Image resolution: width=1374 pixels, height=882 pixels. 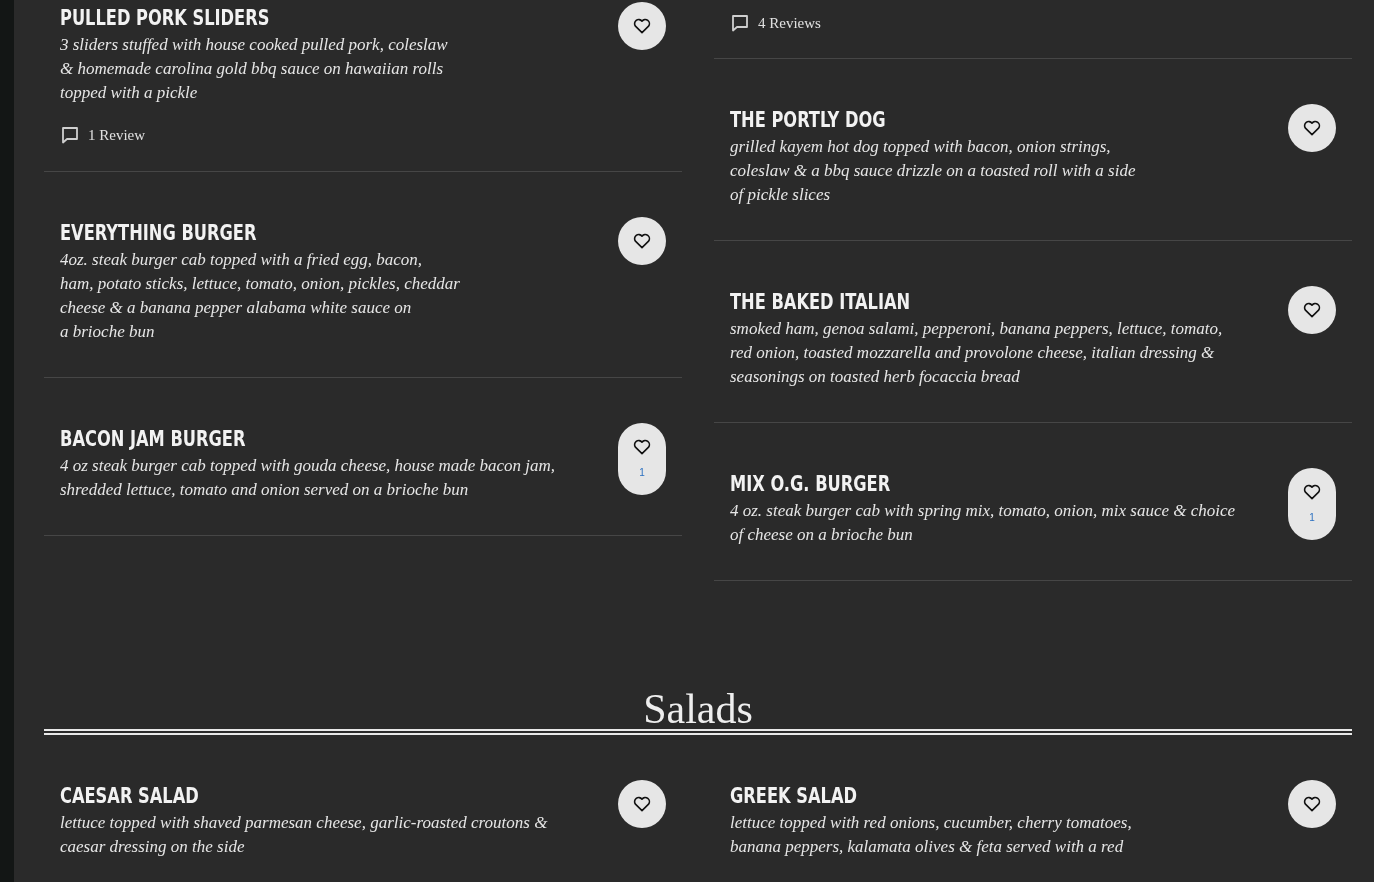 What do you see at coordinates (260, 296) in the screenshot?
I see `menu-item-description: 4oz. steak burger cab topped with a fried egg, bacon, ham, potato sticks, lettuce, tomato, onion, pickles, cheddar cheese & a banana pepper alabama white sauce on a brioche bun` at bounding box center [260, 296].